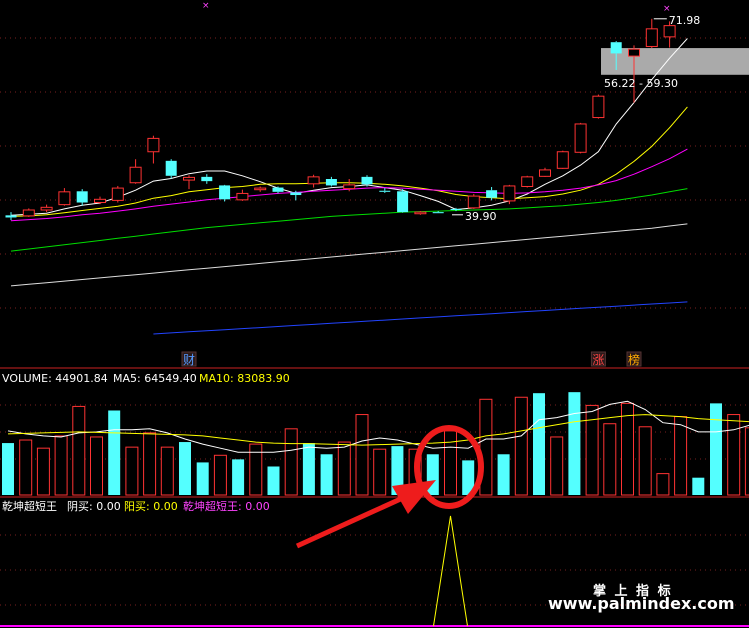  What do you see at coordinates (29, 506) in the screenshot?
I see `indicator-name: 乾坤超短王` at bounding box center [29, 506].